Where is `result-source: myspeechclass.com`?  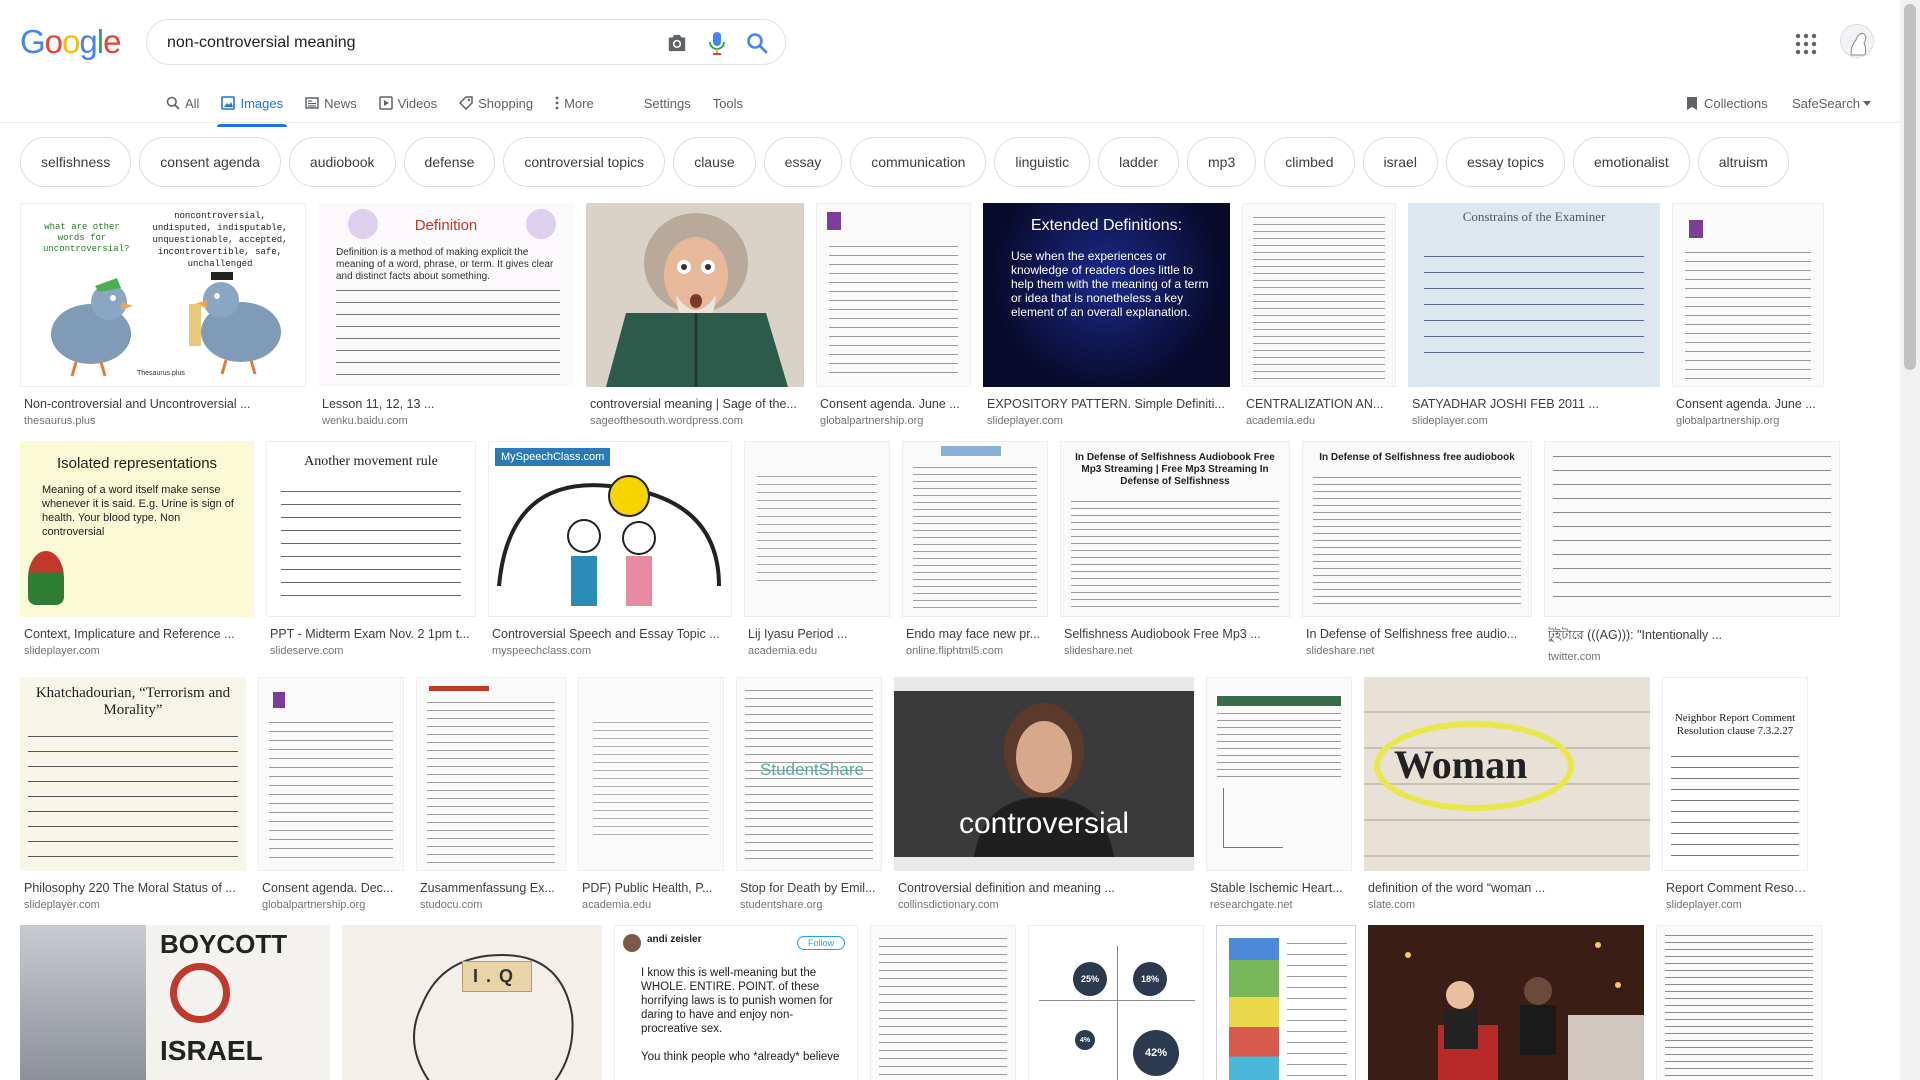
result-source: myspeechclass.com is located at coordinates (610, 651).